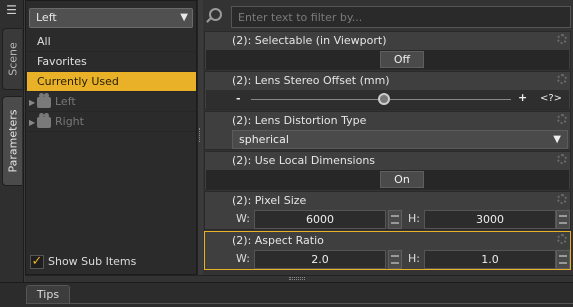 The height and width of the screenshot is (307, 573). I want to click on local-dimensions-toggle-button: On, so click(402, 179).